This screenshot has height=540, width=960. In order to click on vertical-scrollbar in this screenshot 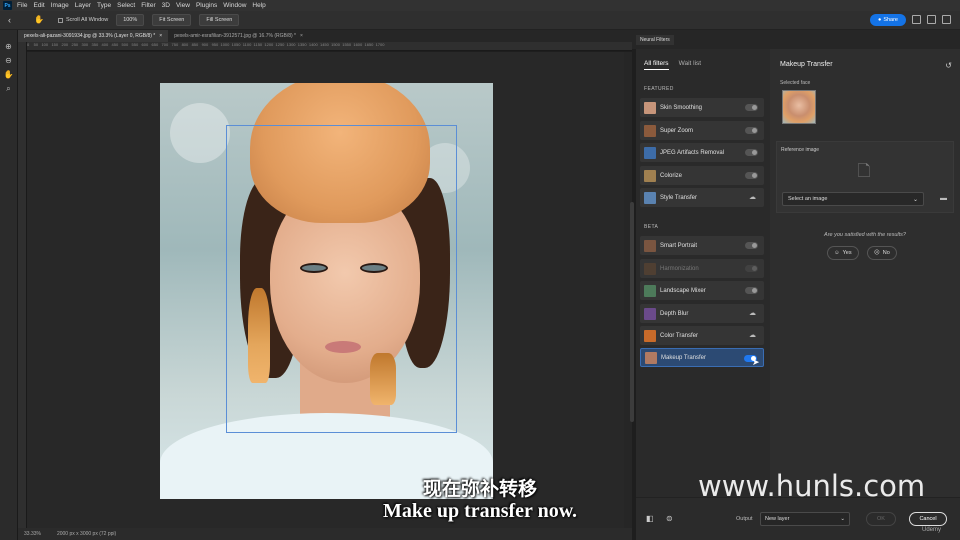, I will do `click(629, 290)`.